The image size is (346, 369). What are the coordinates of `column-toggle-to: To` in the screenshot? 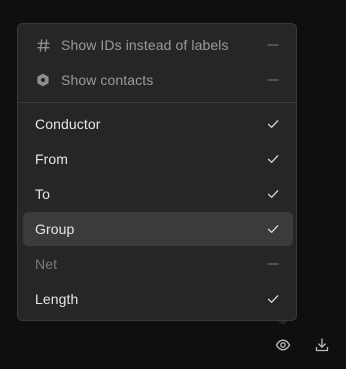 It's located at (158, 194).